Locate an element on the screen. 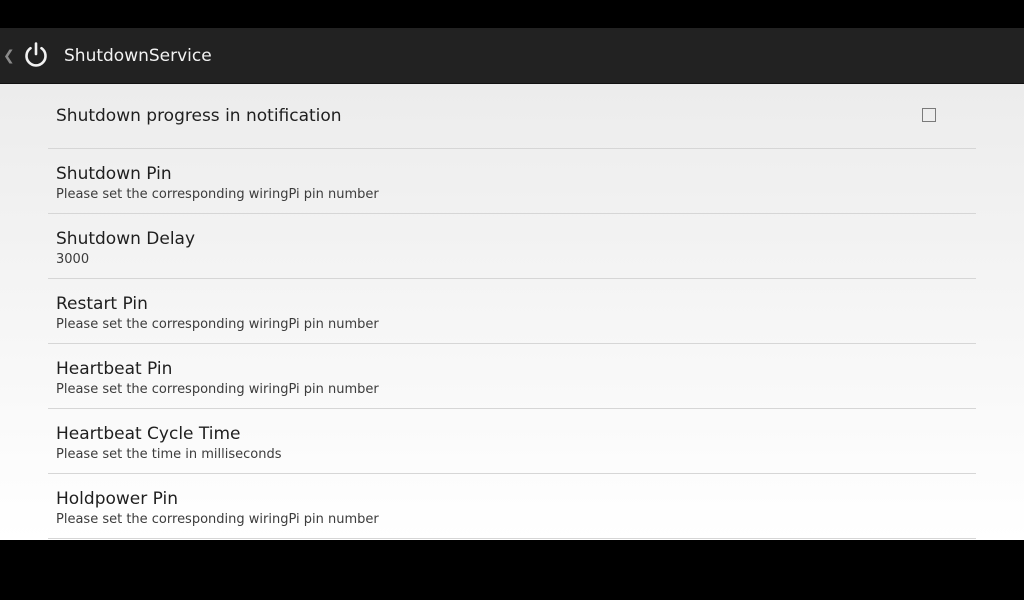 Image resolution: width=1024 pixels, height=600 pixels. pref-shutdown-delay: Shutdown Delay 3000 is located at coordinates (512, 246).